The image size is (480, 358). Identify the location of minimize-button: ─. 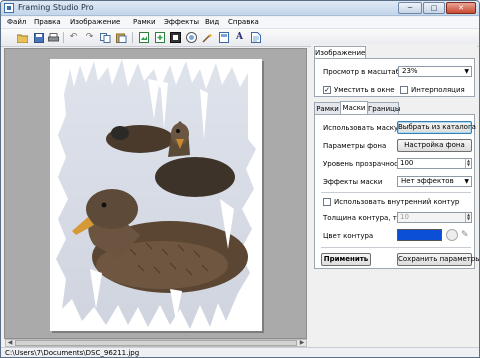
(410, 8).